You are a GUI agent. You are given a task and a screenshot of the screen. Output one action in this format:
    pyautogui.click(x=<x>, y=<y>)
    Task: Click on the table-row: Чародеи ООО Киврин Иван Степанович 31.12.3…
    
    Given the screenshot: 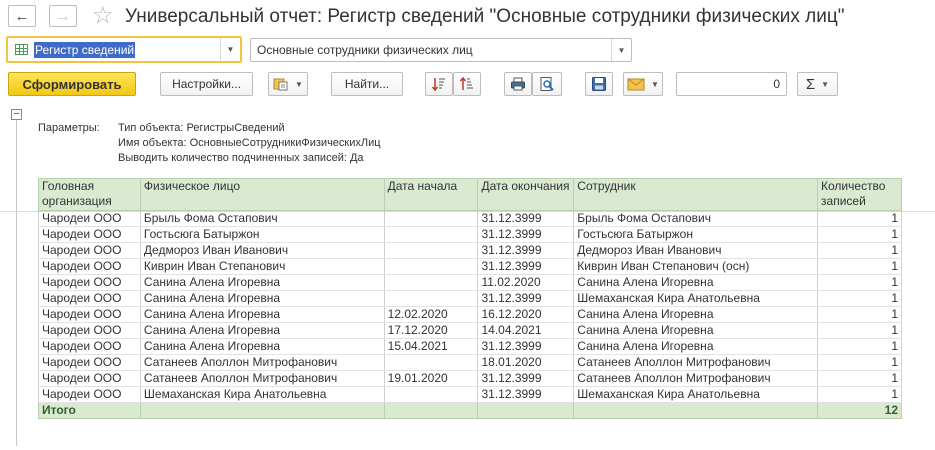 What is the action you would take?
    pyautogui.click(x=470, y=266)
    